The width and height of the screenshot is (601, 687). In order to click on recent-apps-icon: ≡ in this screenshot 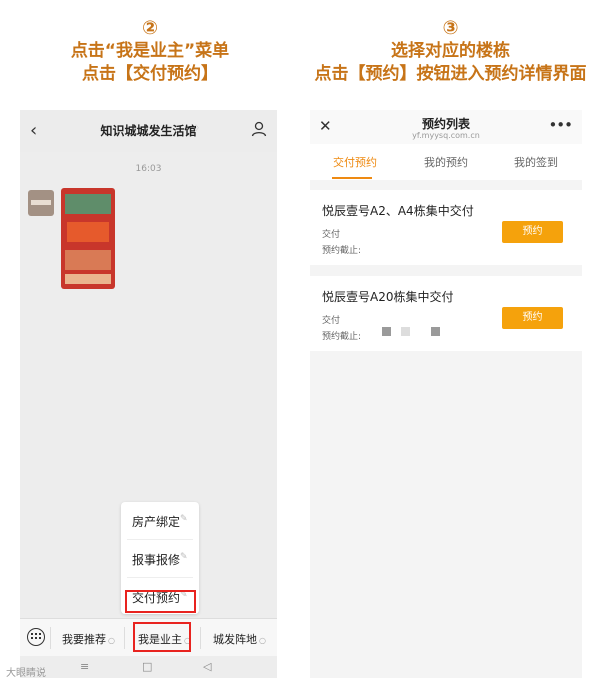, I will do `click(84, 666)`.